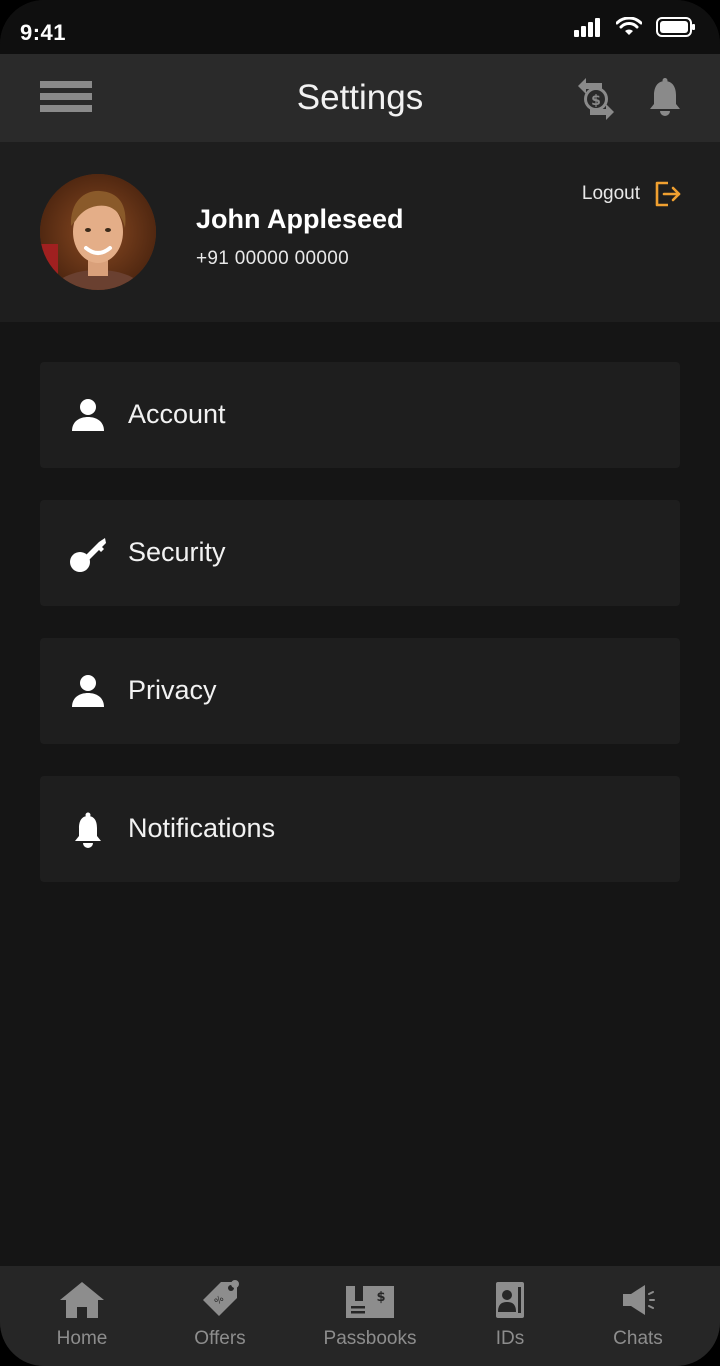  What do you see at coordinates (177, 552) in the screenshot?
I see `settings-item-label: Security` at bounding box center [177, 552].